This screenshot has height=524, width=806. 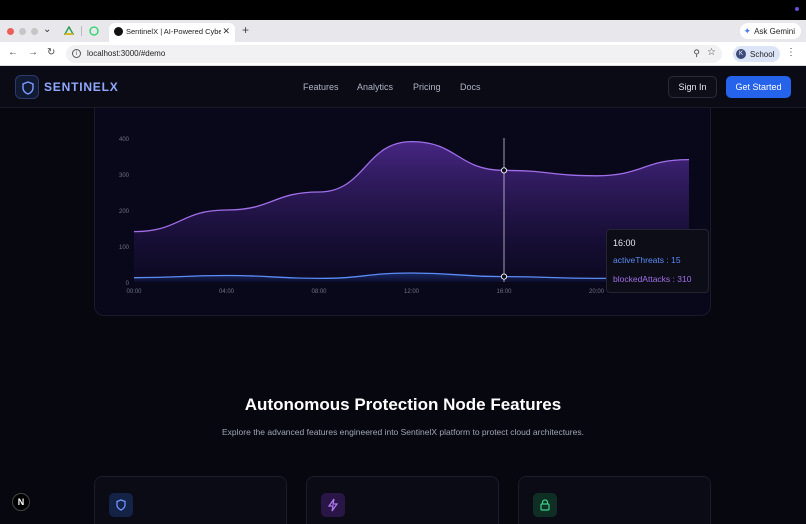 What do you see at coordinates (33, 52) in the screenshot?
I see `forward-arrow-icon: →` at bounding box center [33, 52].